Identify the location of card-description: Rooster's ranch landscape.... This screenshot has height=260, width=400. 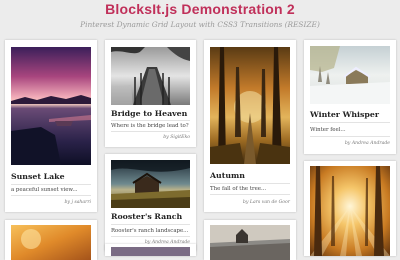
(150, 231).